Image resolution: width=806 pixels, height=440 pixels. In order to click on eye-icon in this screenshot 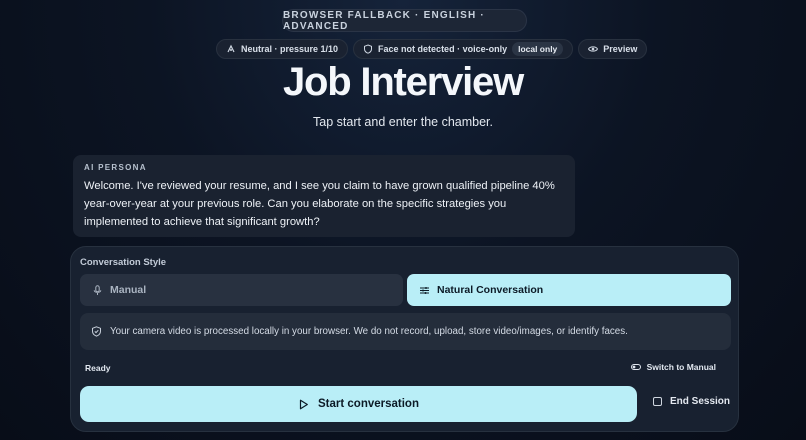, I will do `click(593, 49)`.